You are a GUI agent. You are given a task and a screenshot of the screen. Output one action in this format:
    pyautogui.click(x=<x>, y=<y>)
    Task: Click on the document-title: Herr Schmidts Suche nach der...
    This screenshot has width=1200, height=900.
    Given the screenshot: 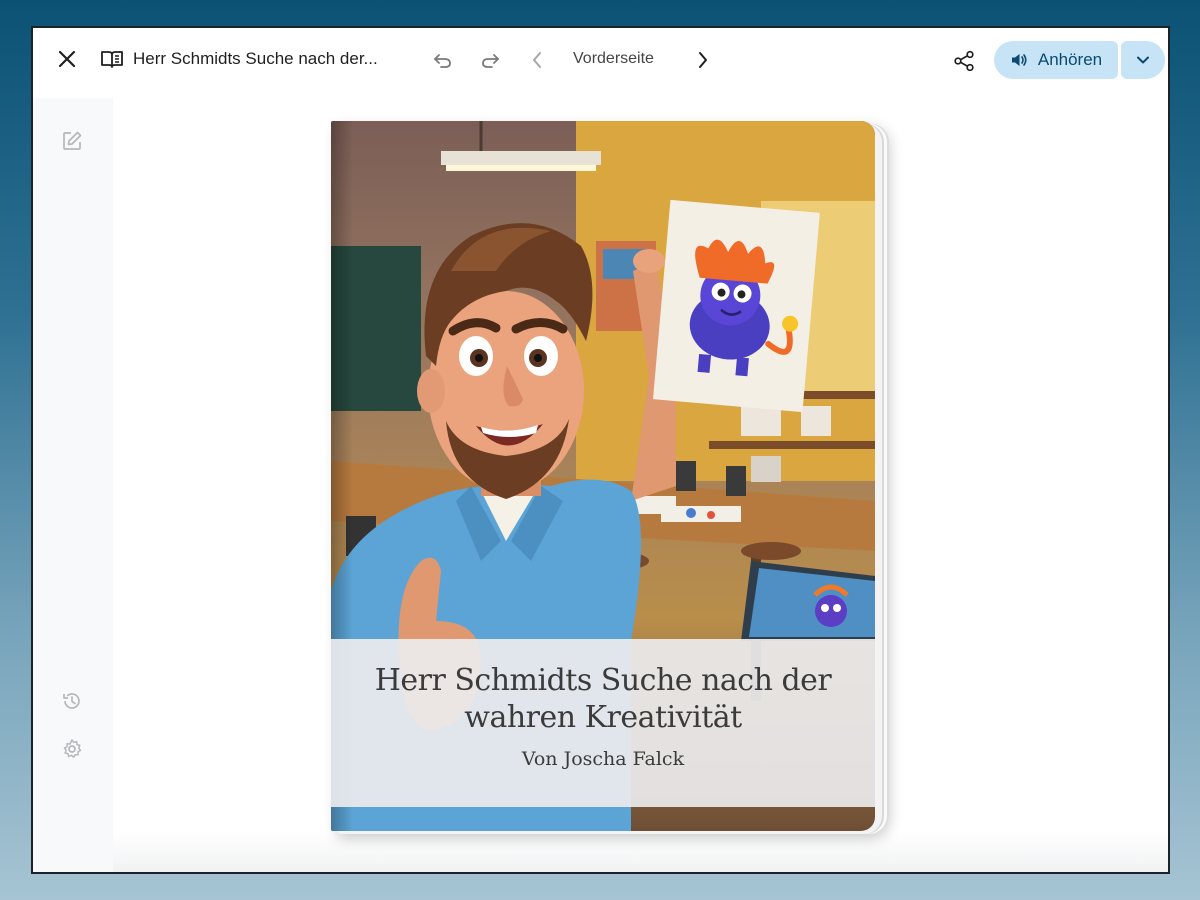 What is the action you would take?
    pyautogui.click(x=255, y=58)
    